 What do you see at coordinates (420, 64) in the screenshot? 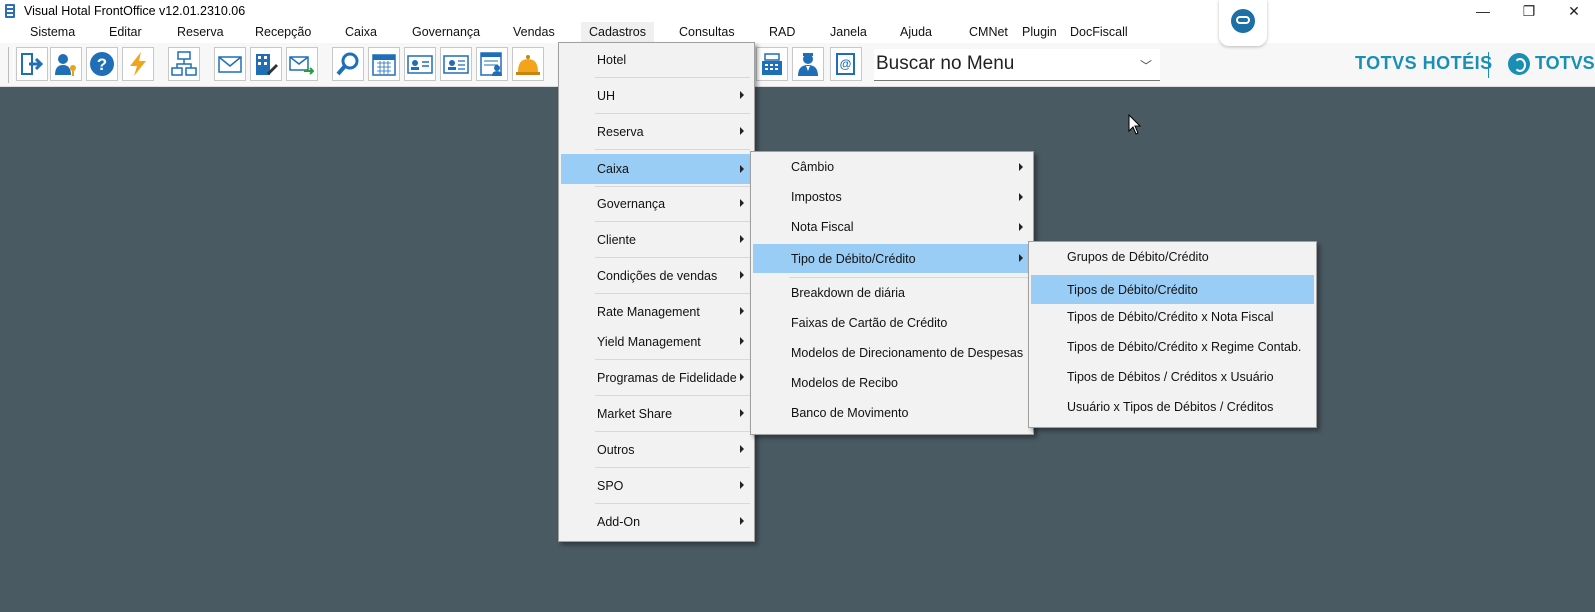
I see `guest-card-button` at bounding box center [420, 64].